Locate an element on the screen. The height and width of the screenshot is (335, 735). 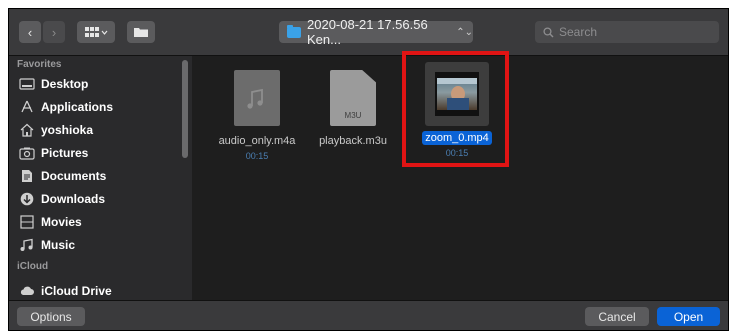
sidebar-item-yoshioka: yoshioka is located at coordinates (56, 130).